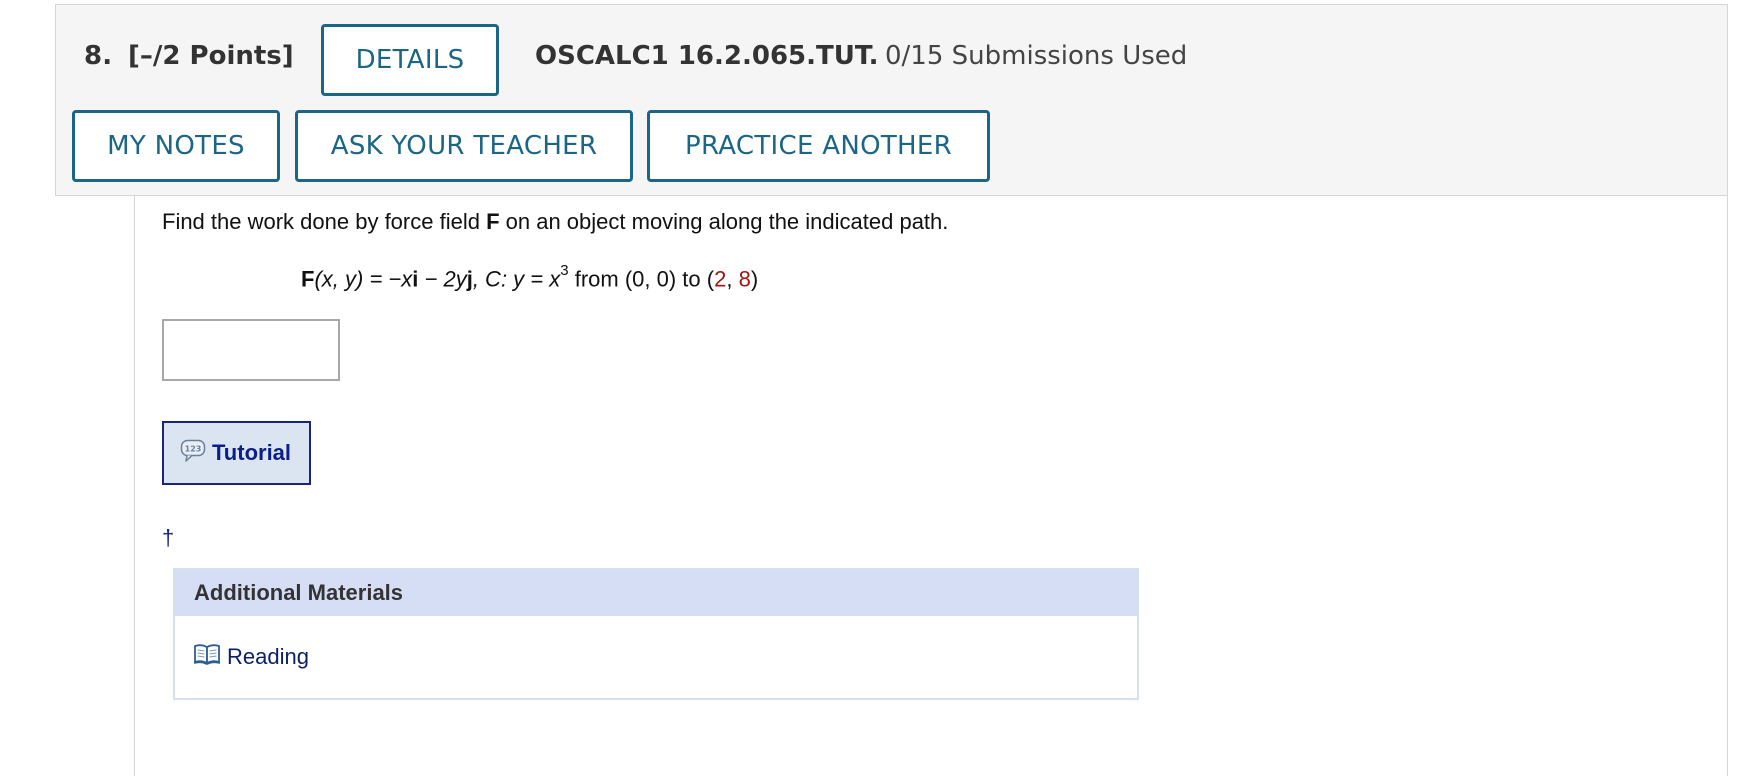  I want to click on points-label: [–/2 Points], so click(211, 56).